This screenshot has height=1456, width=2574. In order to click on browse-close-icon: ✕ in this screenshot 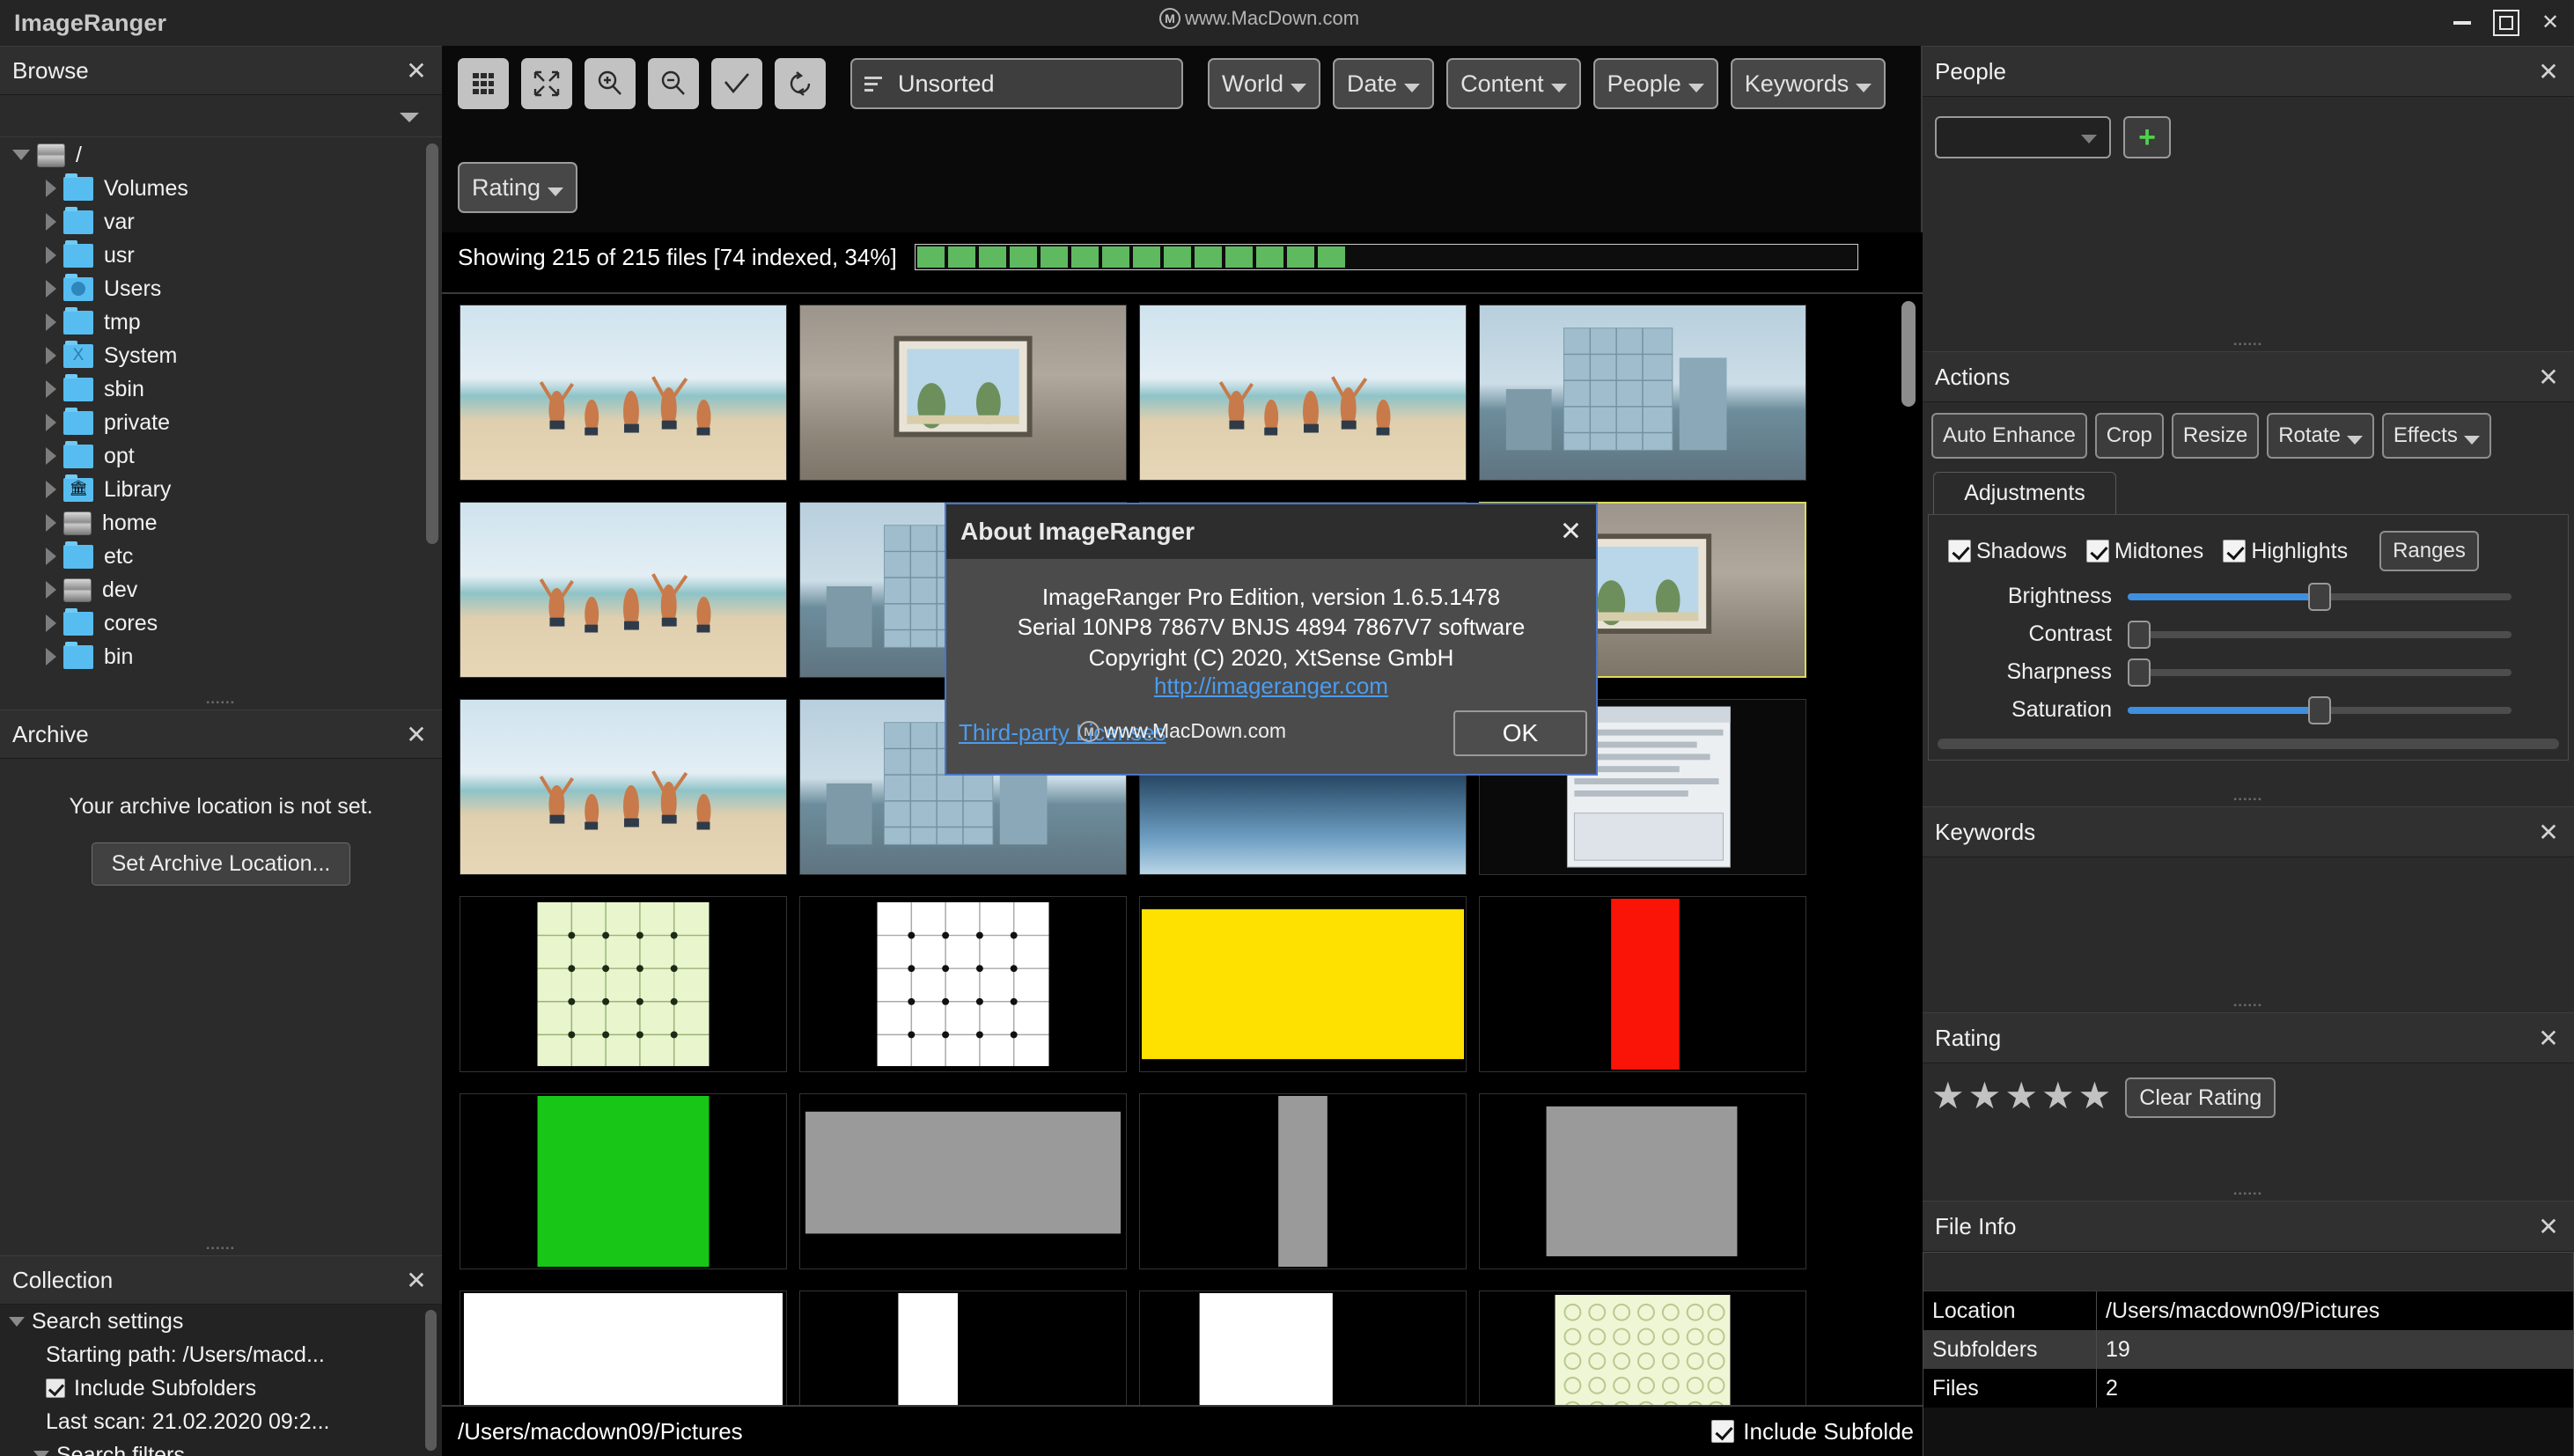, I will do `click(417, 71)`.